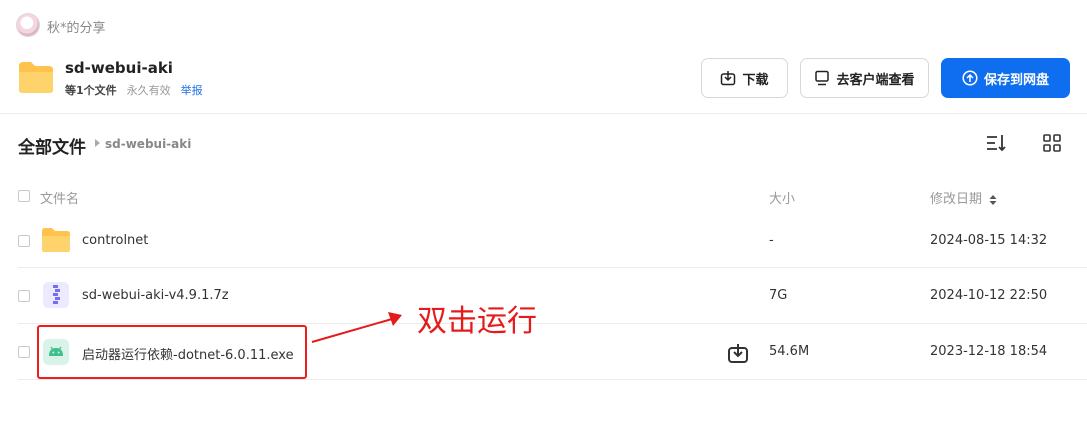 This screenshot has height=430, width=1087. I want to click on report-link: 举报, so click(192, 90).